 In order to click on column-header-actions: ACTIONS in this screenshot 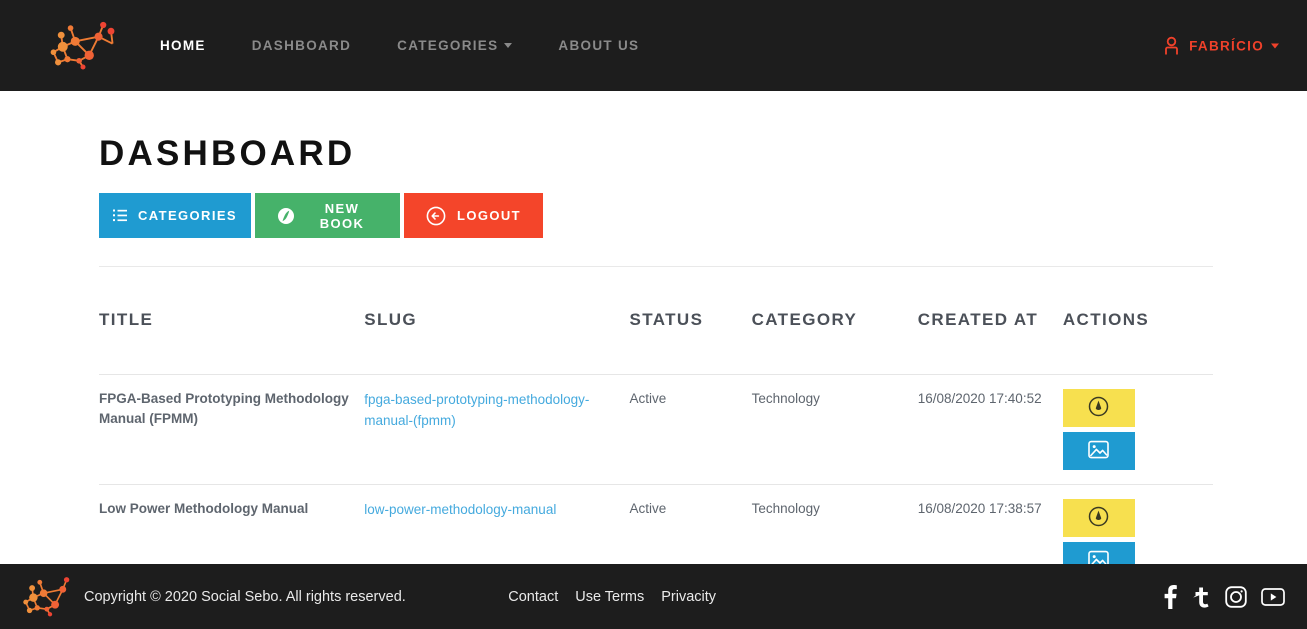, I will do `click(1137, 321)`.